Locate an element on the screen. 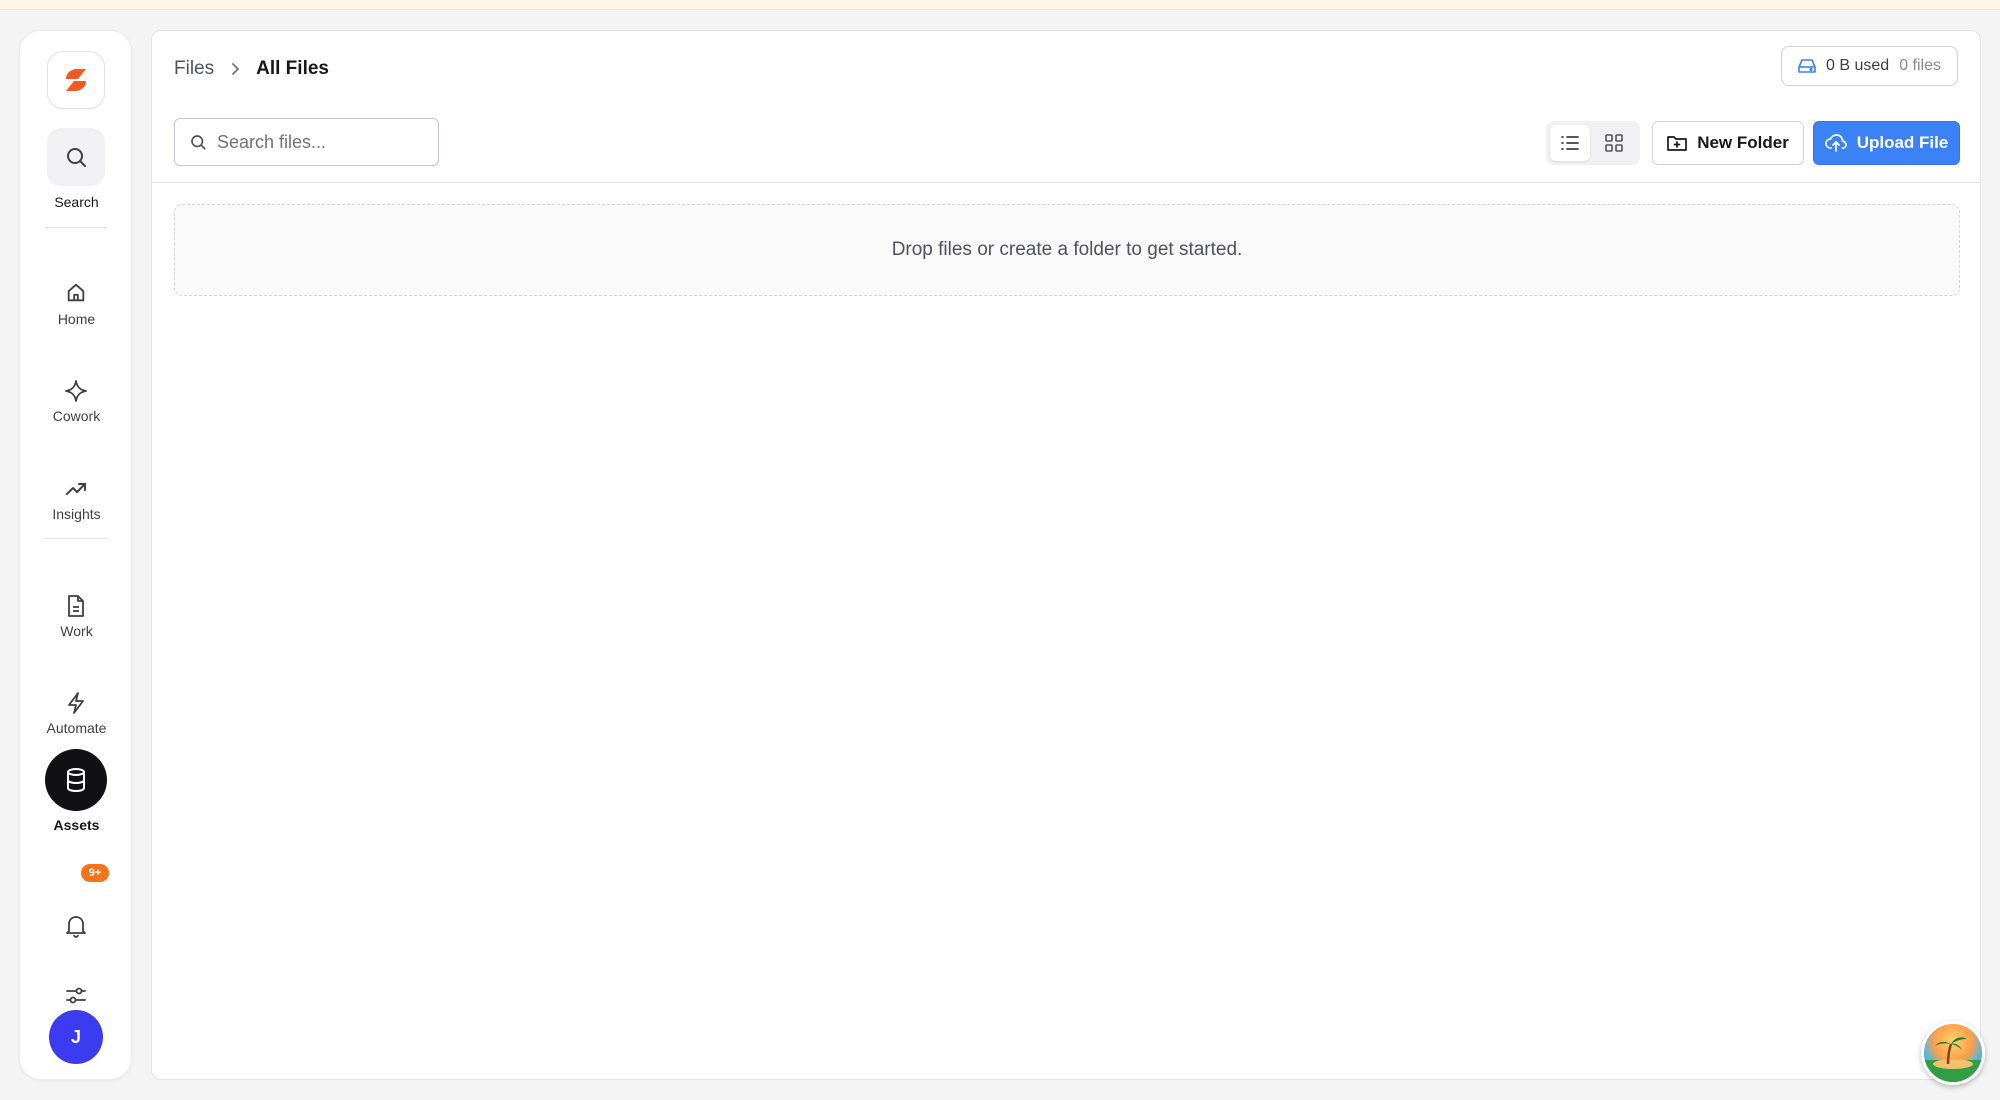  list-icon is located at coordinates (1570, 143).